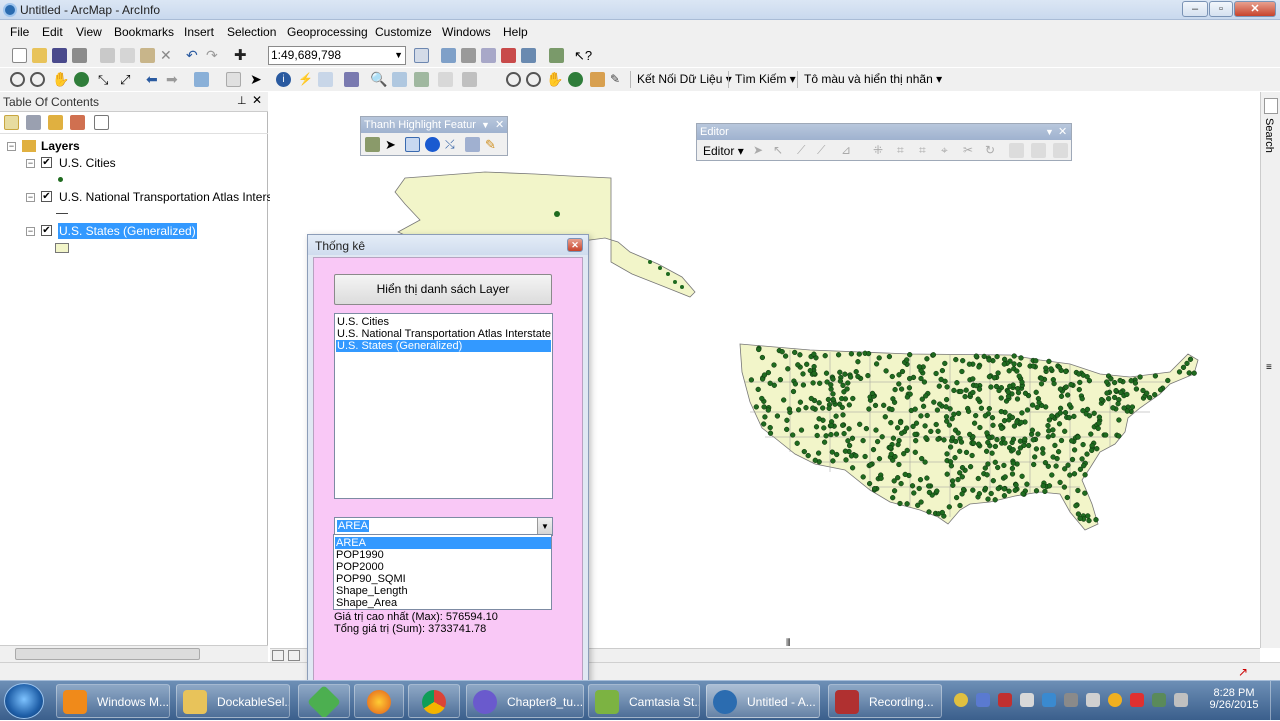 The width and height of the screenshot is (1280, 721). I want to click on show-desktop-button, so click(1275, 701).